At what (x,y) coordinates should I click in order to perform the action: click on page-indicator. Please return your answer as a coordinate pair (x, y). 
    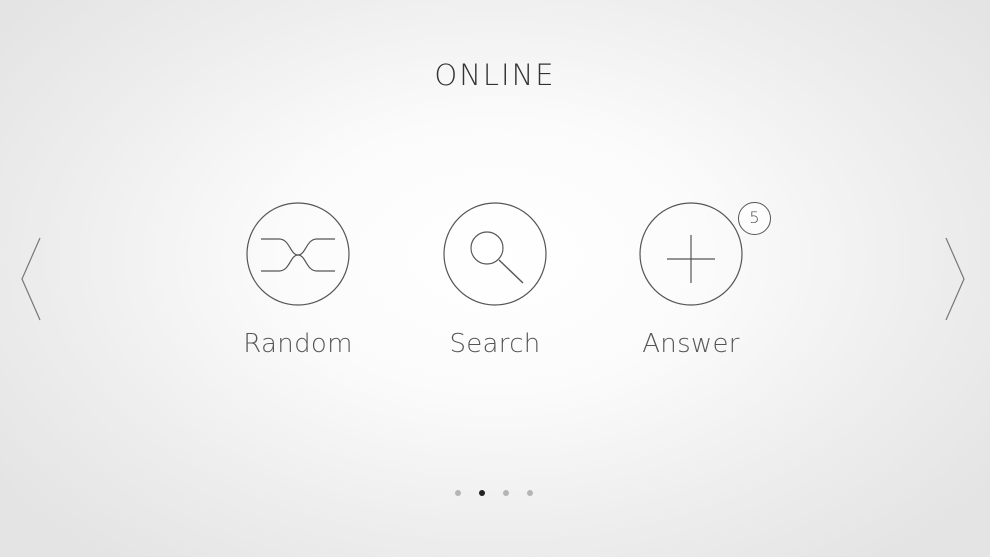
    Looking at the image, I should click on (494, 493).